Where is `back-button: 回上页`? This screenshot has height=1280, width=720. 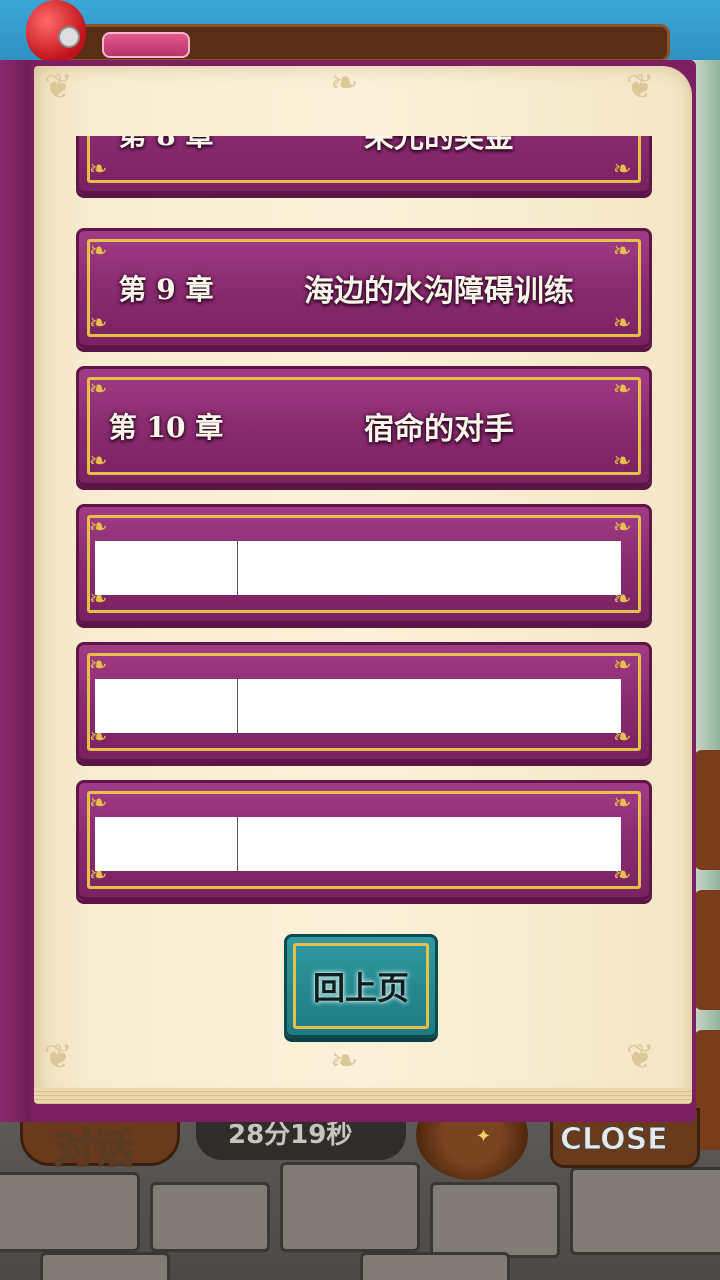 back-button: 回上页 is located at coordinates (361, 986).